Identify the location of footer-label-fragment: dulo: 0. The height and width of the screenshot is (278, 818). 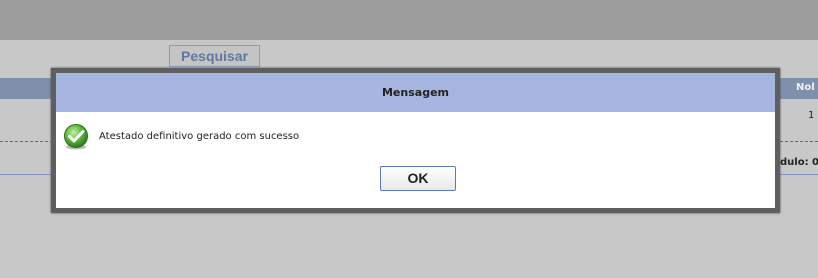
(799, 162).